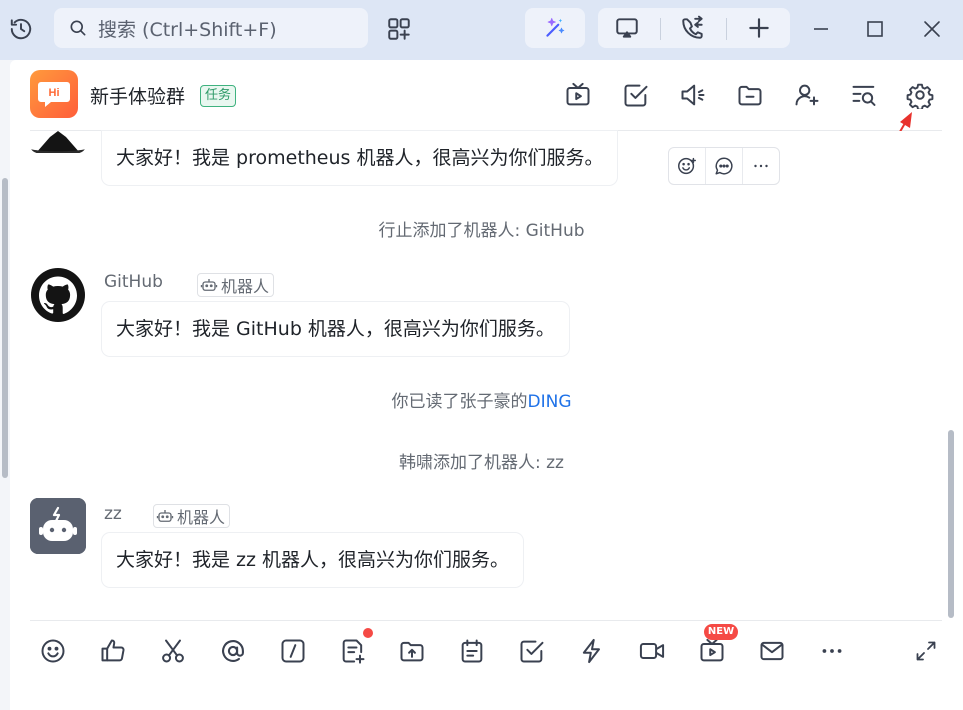  What do you see at coordinates (187, 29) in the screenshot?
I see `search-placeholder: 搜索 (Ctrl+Shift+F)` at bounding box center [187, 29].